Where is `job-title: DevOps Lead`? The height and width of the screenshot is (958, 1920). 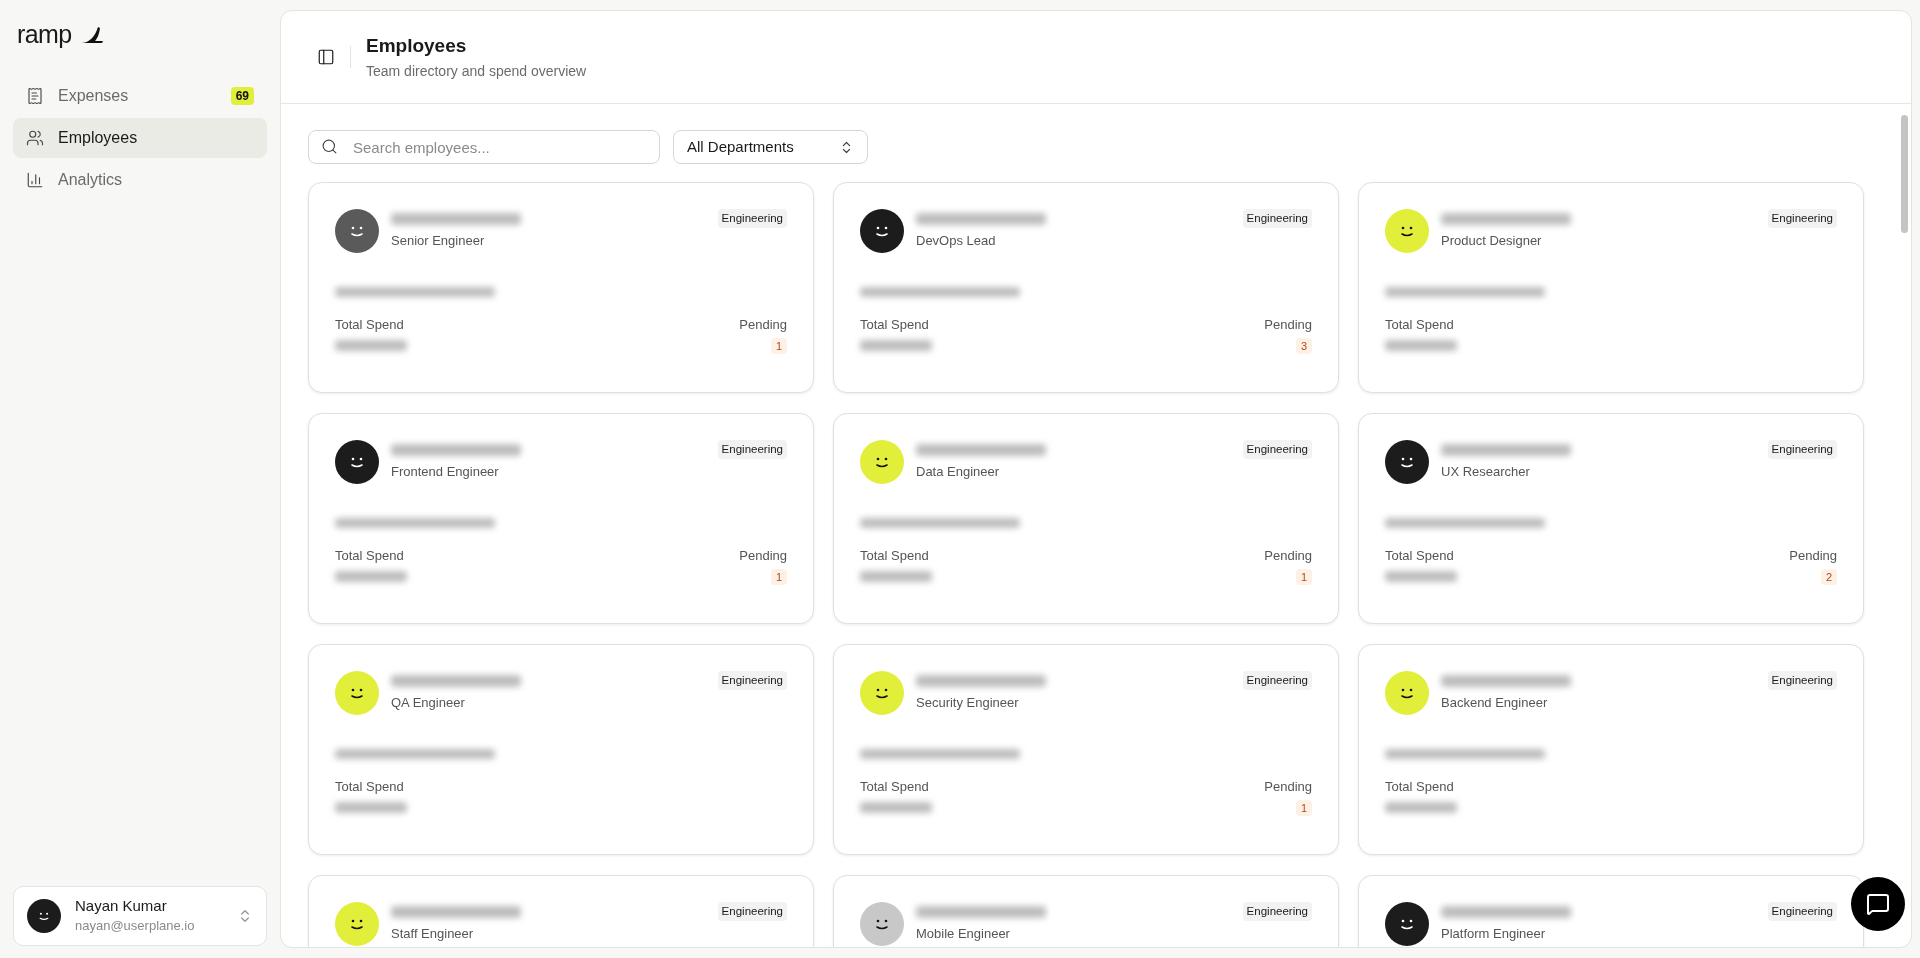 job-title: DevOps Lead is located at coordinates (956, 241).